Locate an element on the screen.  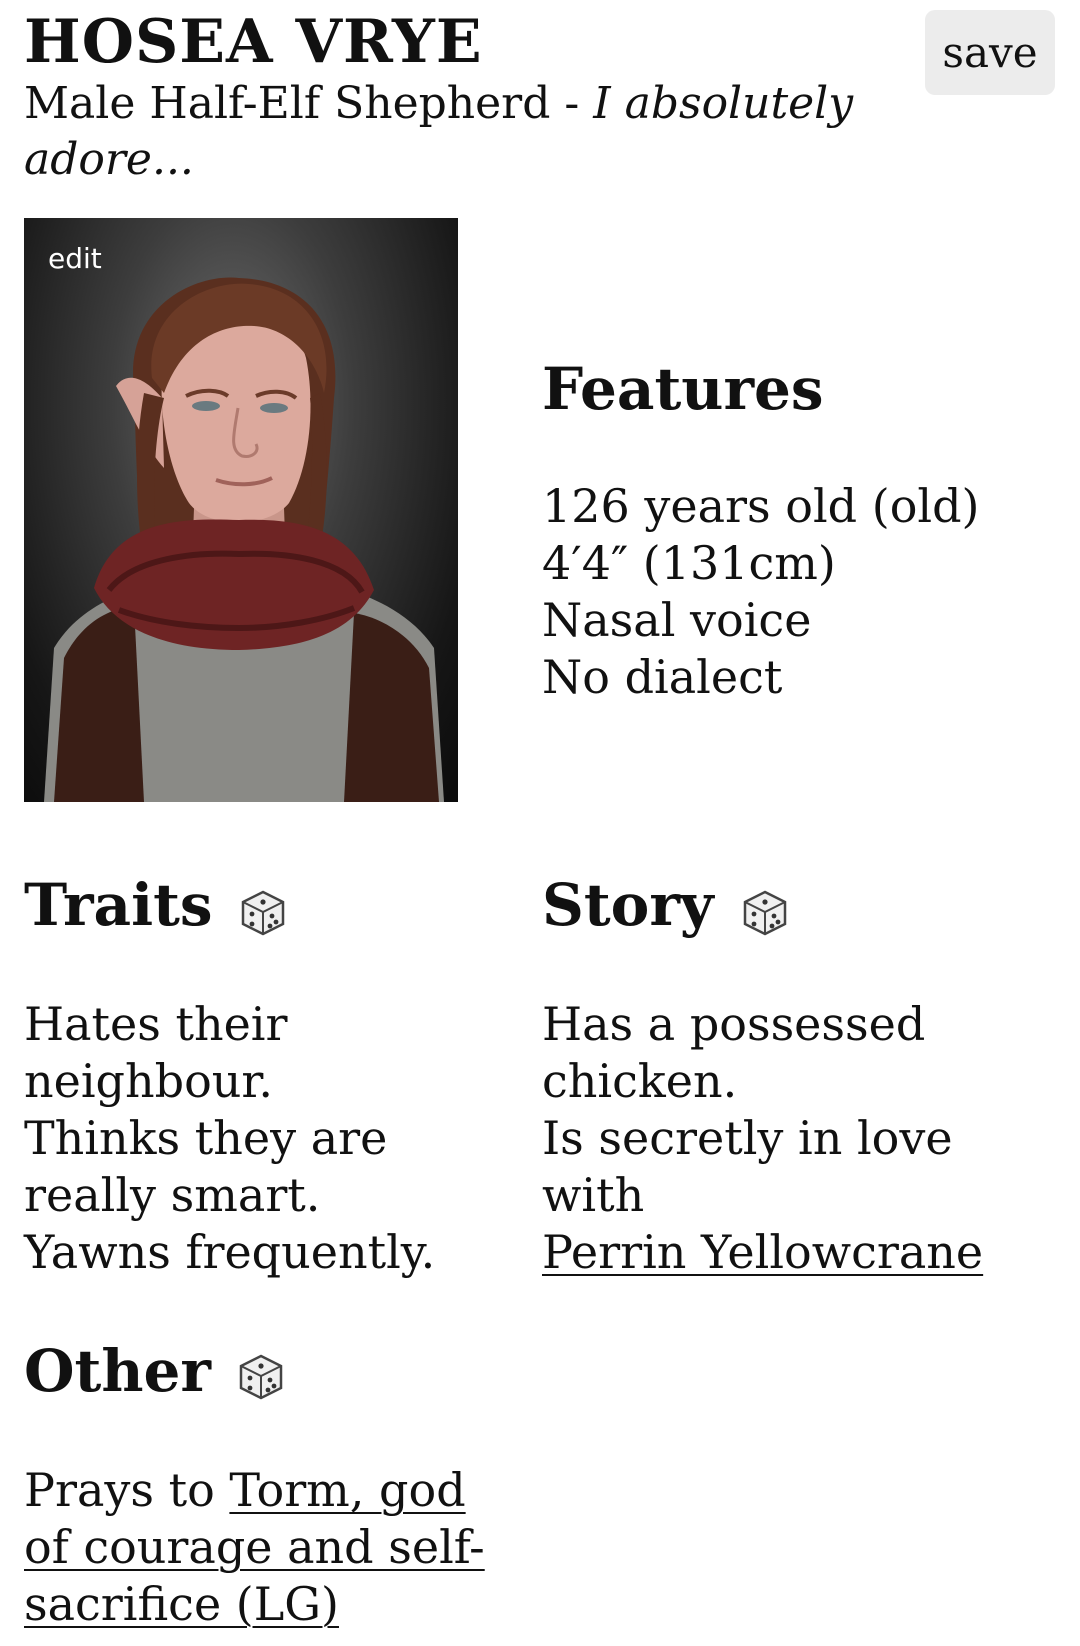
story-character-link: Perrin Yellowcrane is located at coordinates (762, 1252).